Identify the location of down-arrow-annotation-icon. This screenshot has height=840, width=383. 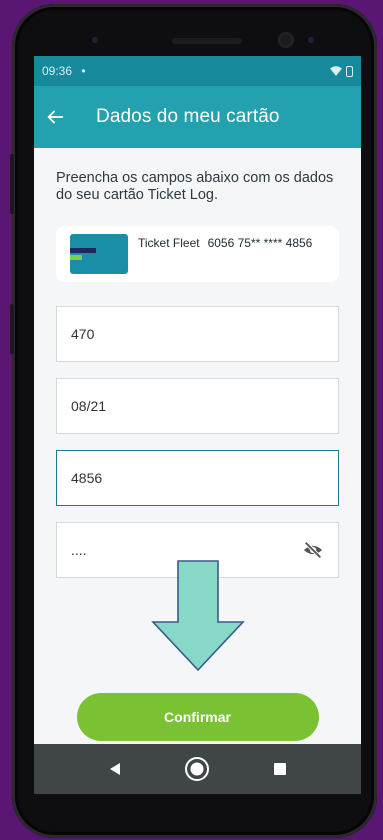
(198, 616).